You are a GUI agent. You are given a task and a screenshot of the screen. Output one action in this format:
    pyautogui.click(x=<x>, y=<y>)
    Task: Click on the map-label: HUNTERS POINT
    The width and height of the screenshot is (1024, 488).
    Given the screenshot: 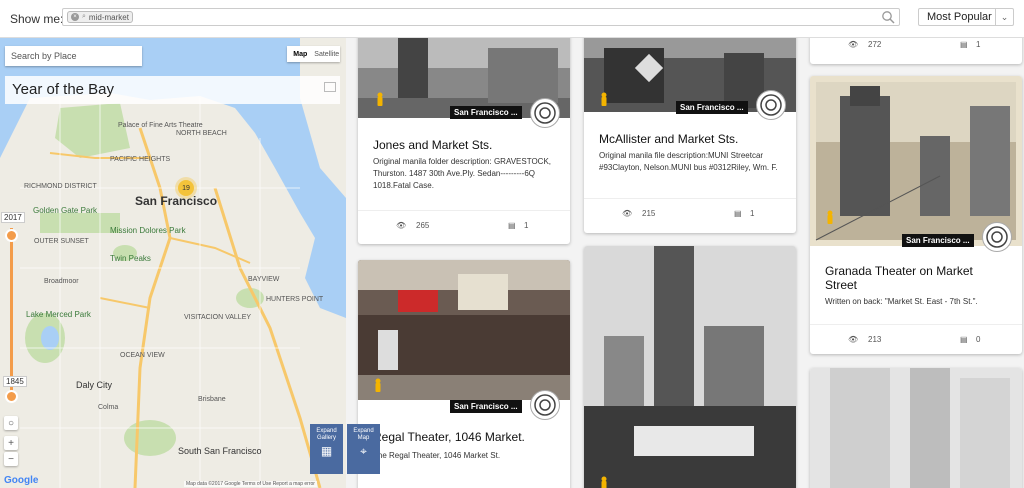 What is the action you would take?
    pyautogui.click(x=295, y=299)
    